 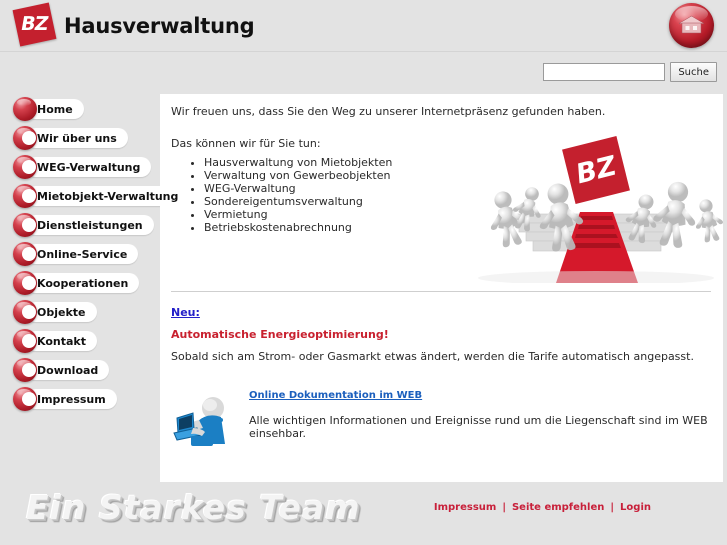 I want to click on footer-links: Impressum | Seite empfehlen | Login, so click(x=542, y=507).